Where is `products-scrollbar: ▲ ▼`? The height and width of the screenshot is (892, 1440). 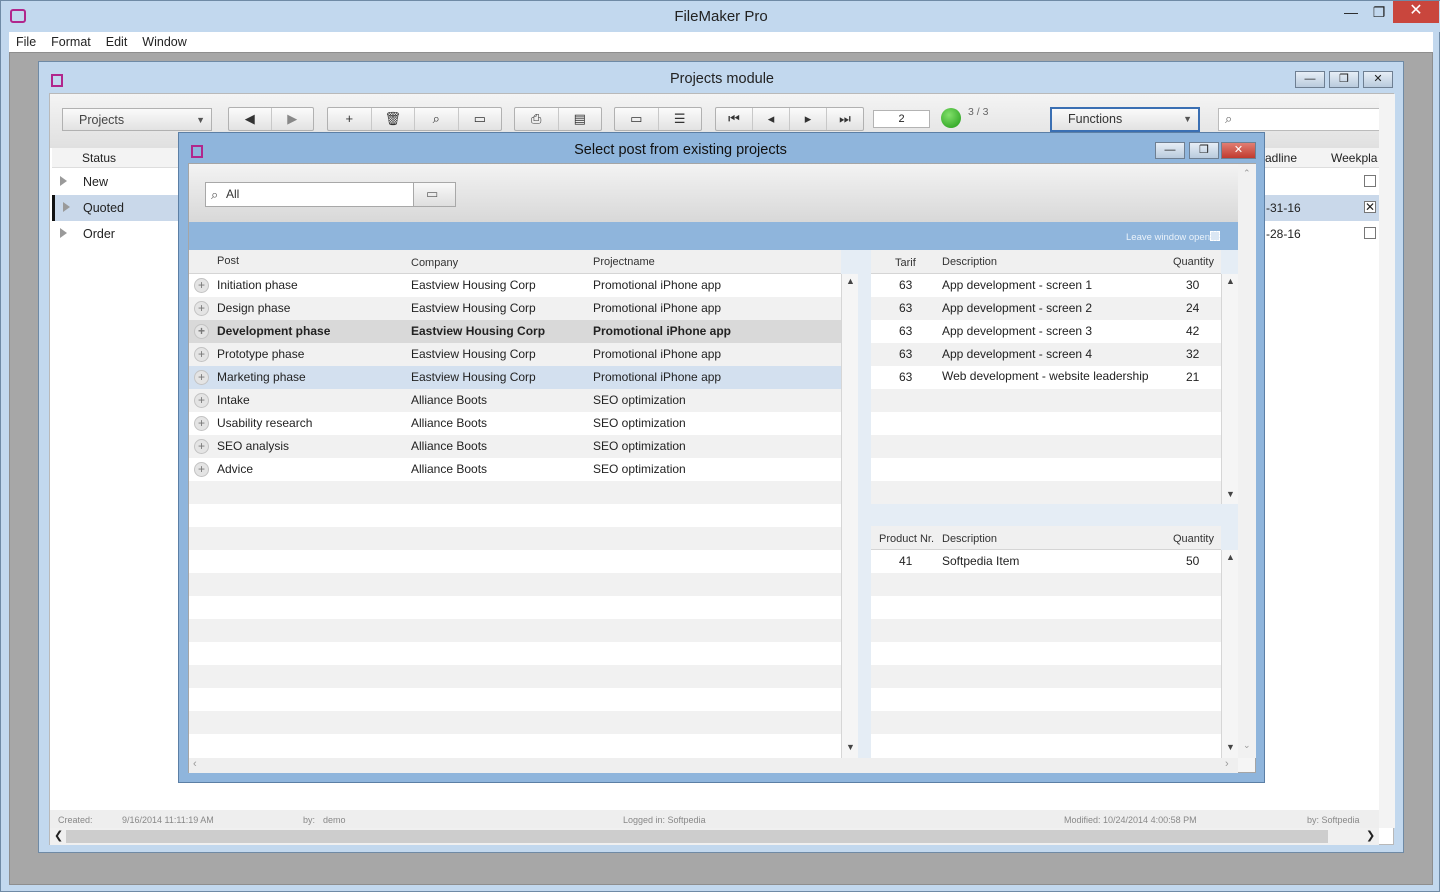 products-scrollbar: ▲ ▼ is located at coordinates (1229, 654).